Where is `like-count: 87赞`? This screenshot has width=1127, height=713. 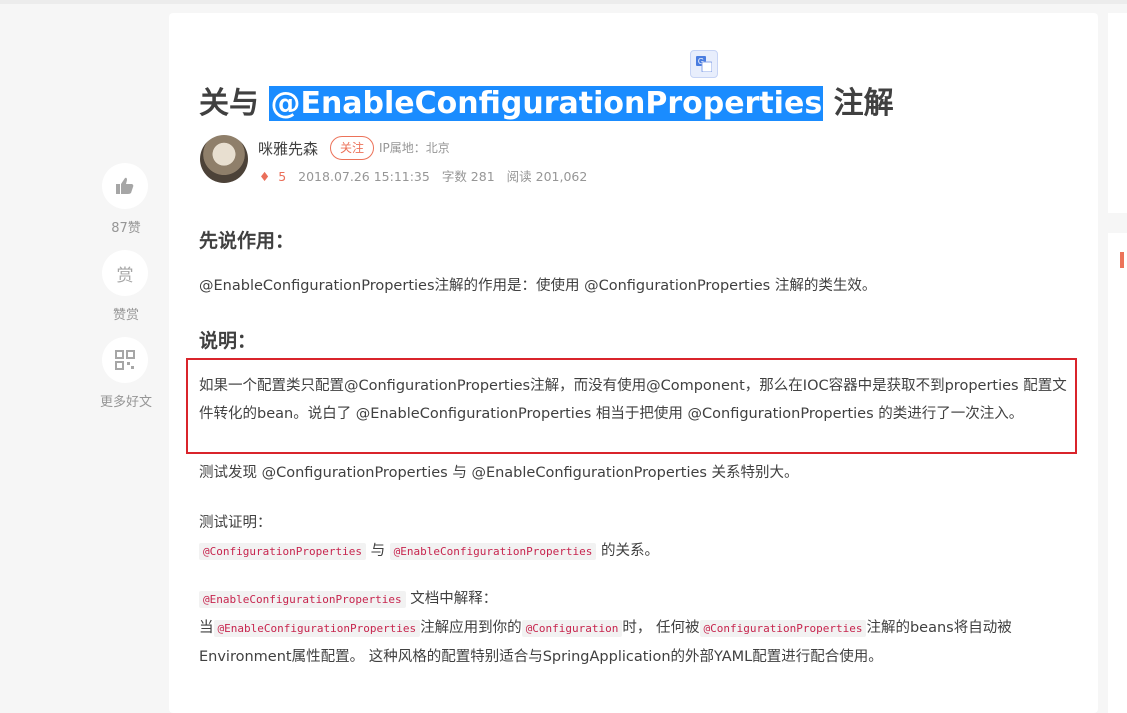
like-count: 87赞 is located at coordinates (126, 228).